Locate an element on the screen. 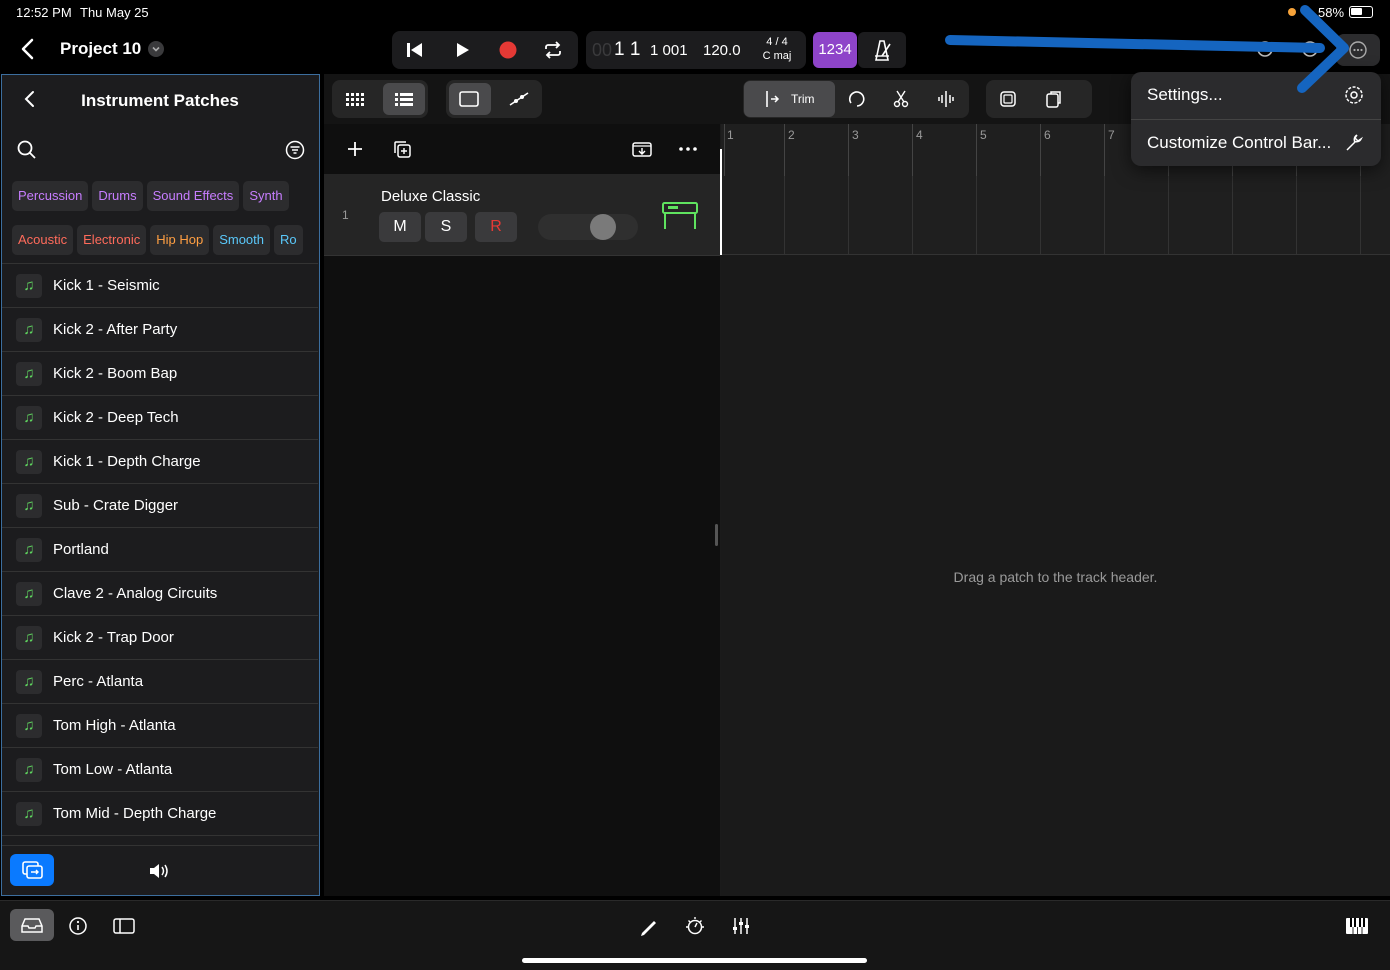  gear-icon is located at coordinates (1354, 95).